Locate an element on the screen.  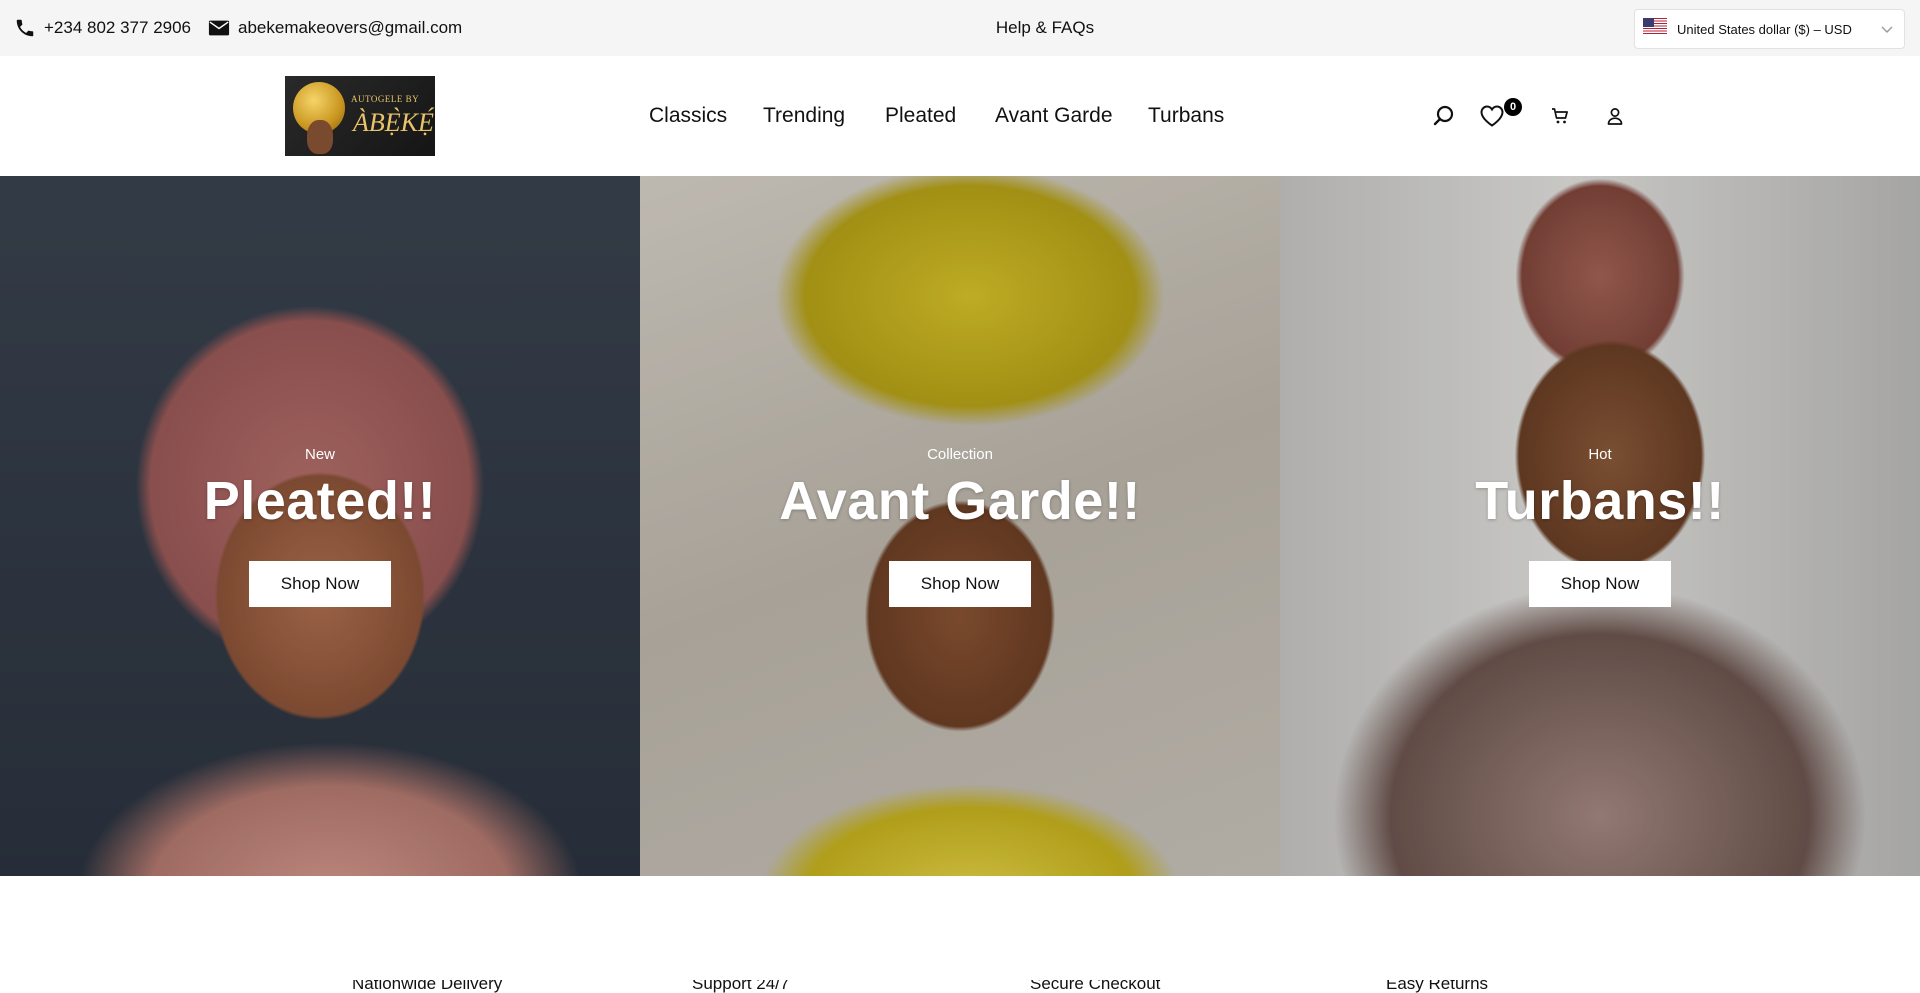
logo-text-small: AUTOGELE BY is located at coordinates (385, 99).